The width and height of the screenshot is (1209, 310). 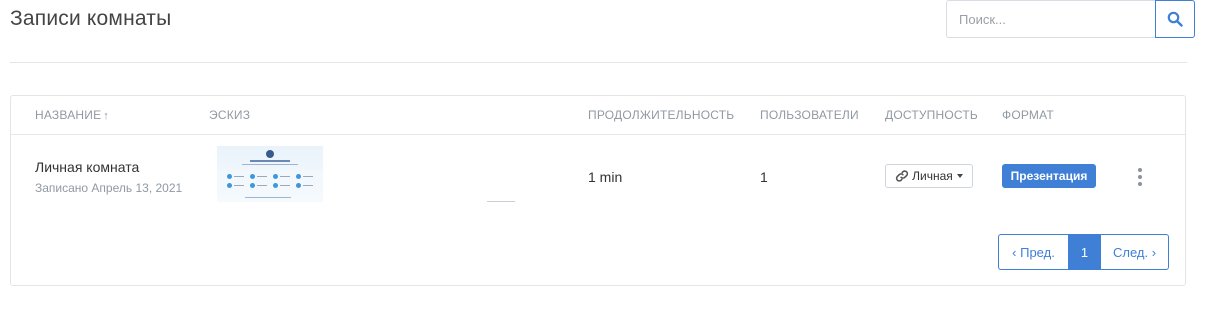 I want to click on recording-name: Личная комната, so click(x=87, y=167).